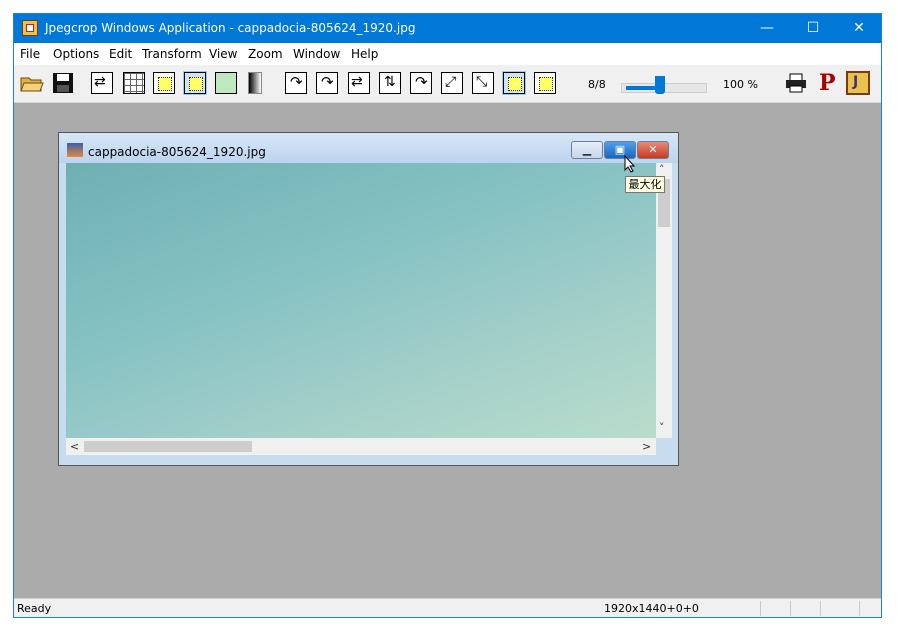 The width and height of the screenshot is (898, 634). Describe the element at coordinates (134, 83) in the screenshot. I see `grid-icon` at that location.